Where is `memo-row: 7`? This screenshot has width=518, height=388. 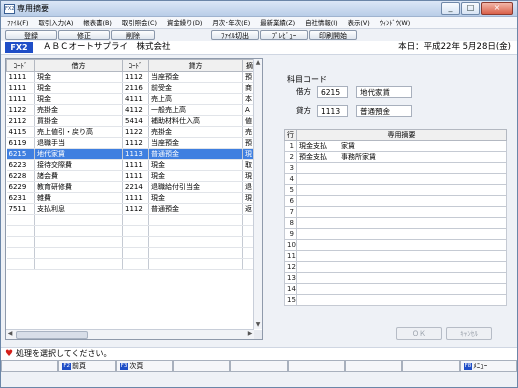 memo-row: 7 is located at coordinates (395, 212).